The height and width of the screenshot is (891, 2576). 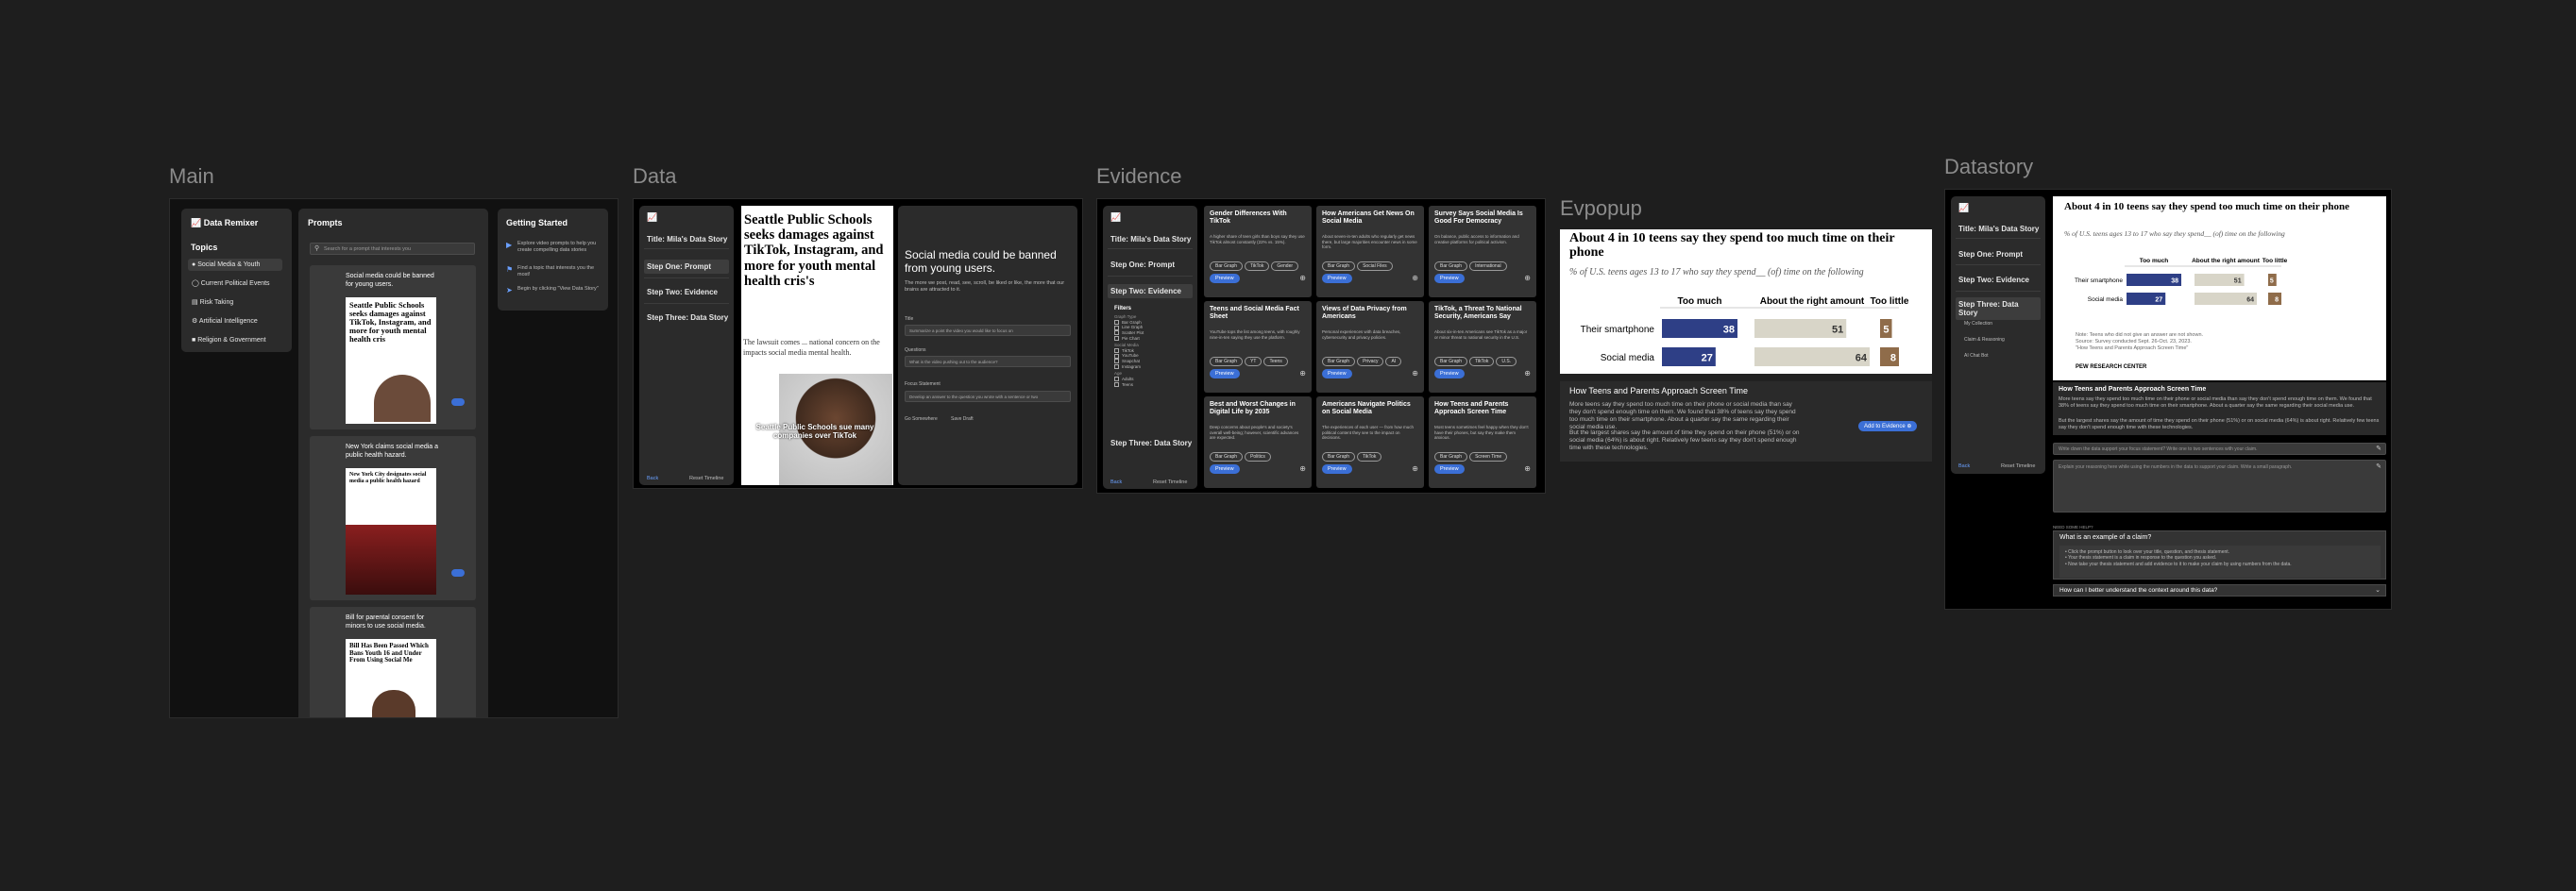 I want to click on app-logo: 📈 Data Remixer, so click(x=224, y=223).